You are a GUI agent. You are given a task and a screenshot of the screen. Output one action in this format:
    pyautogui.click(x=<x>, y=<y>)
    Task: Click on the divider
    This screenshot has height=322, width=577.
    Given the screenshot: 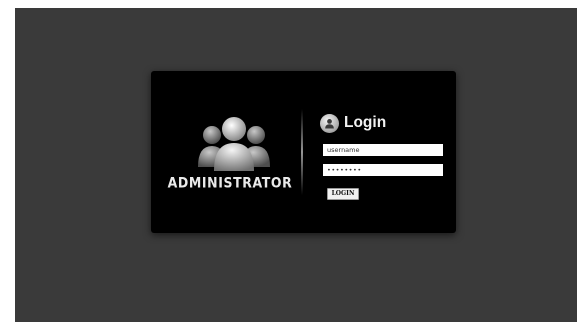 What is the action you would take?
    pyautogui.click(x=302, y=152)
    